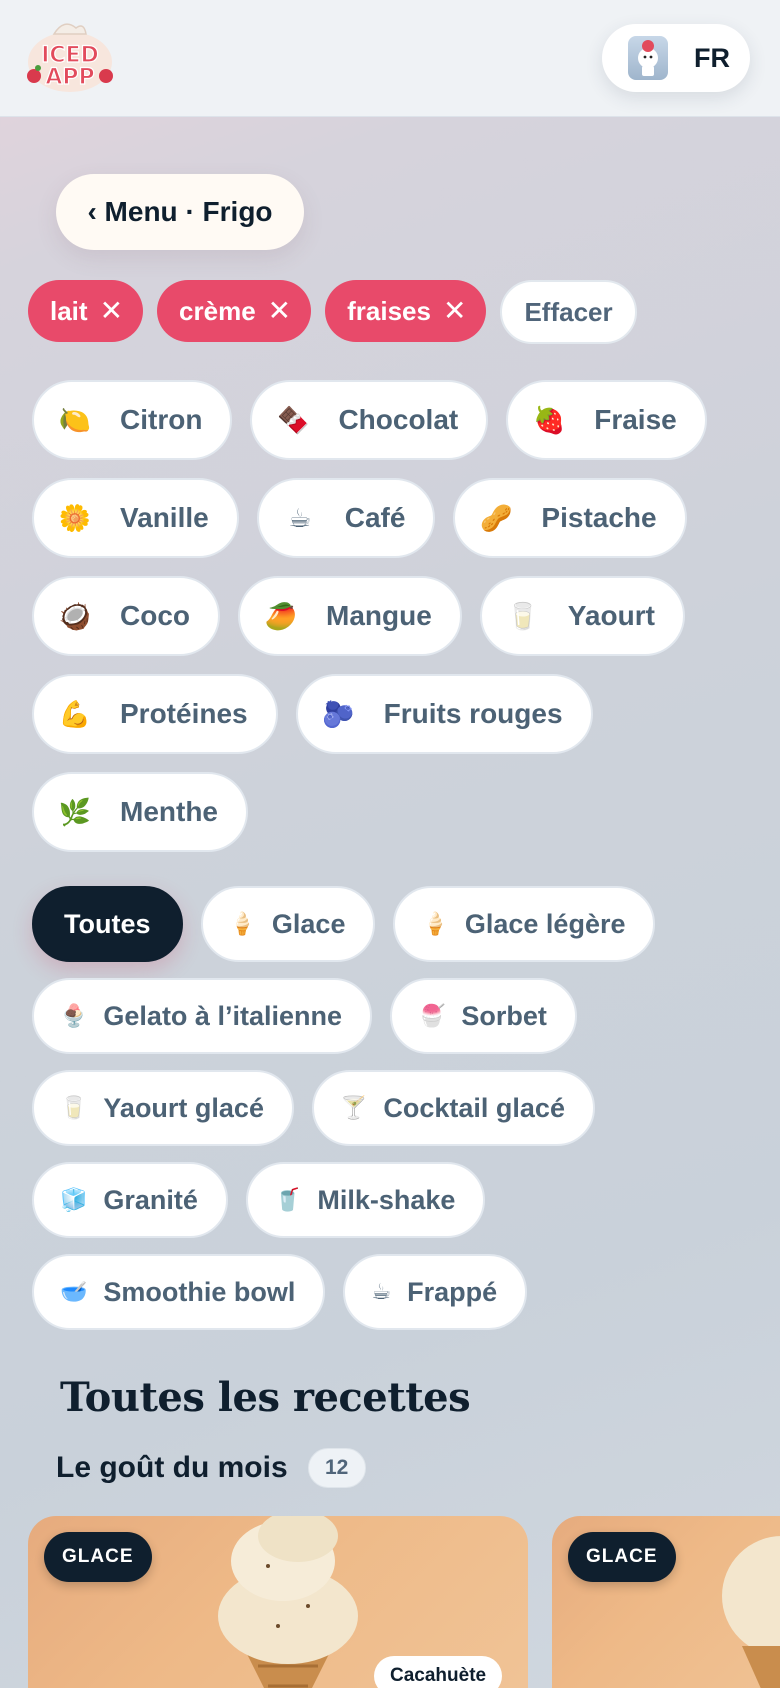 The height and width of the screenshot is (1688, 780). I want to click on recipe-count-badge: 12, so click(336, 1468).